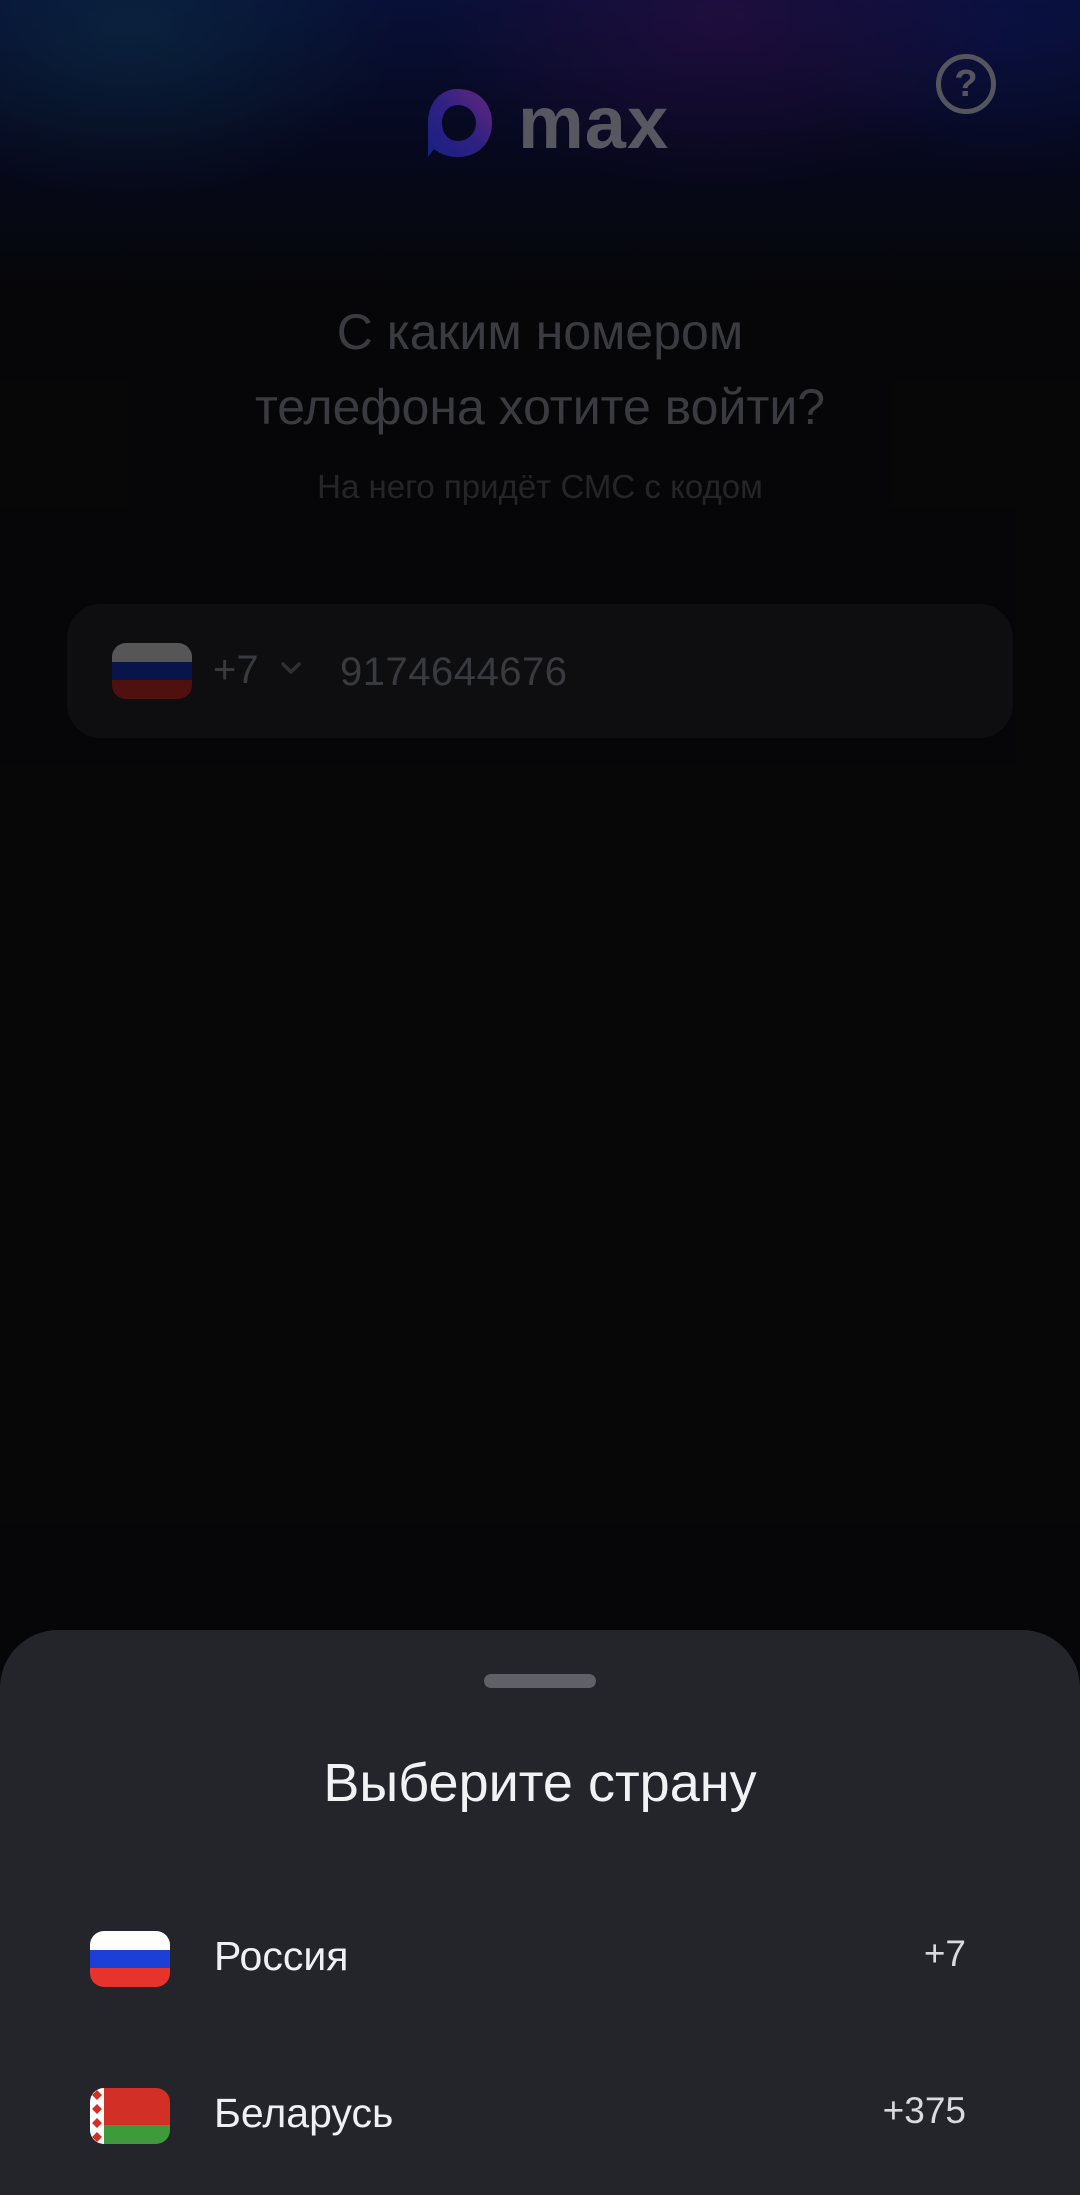  Describe the element at coordinates (924, 2110) in the screenshot. I see `country-code: +375` at that location.